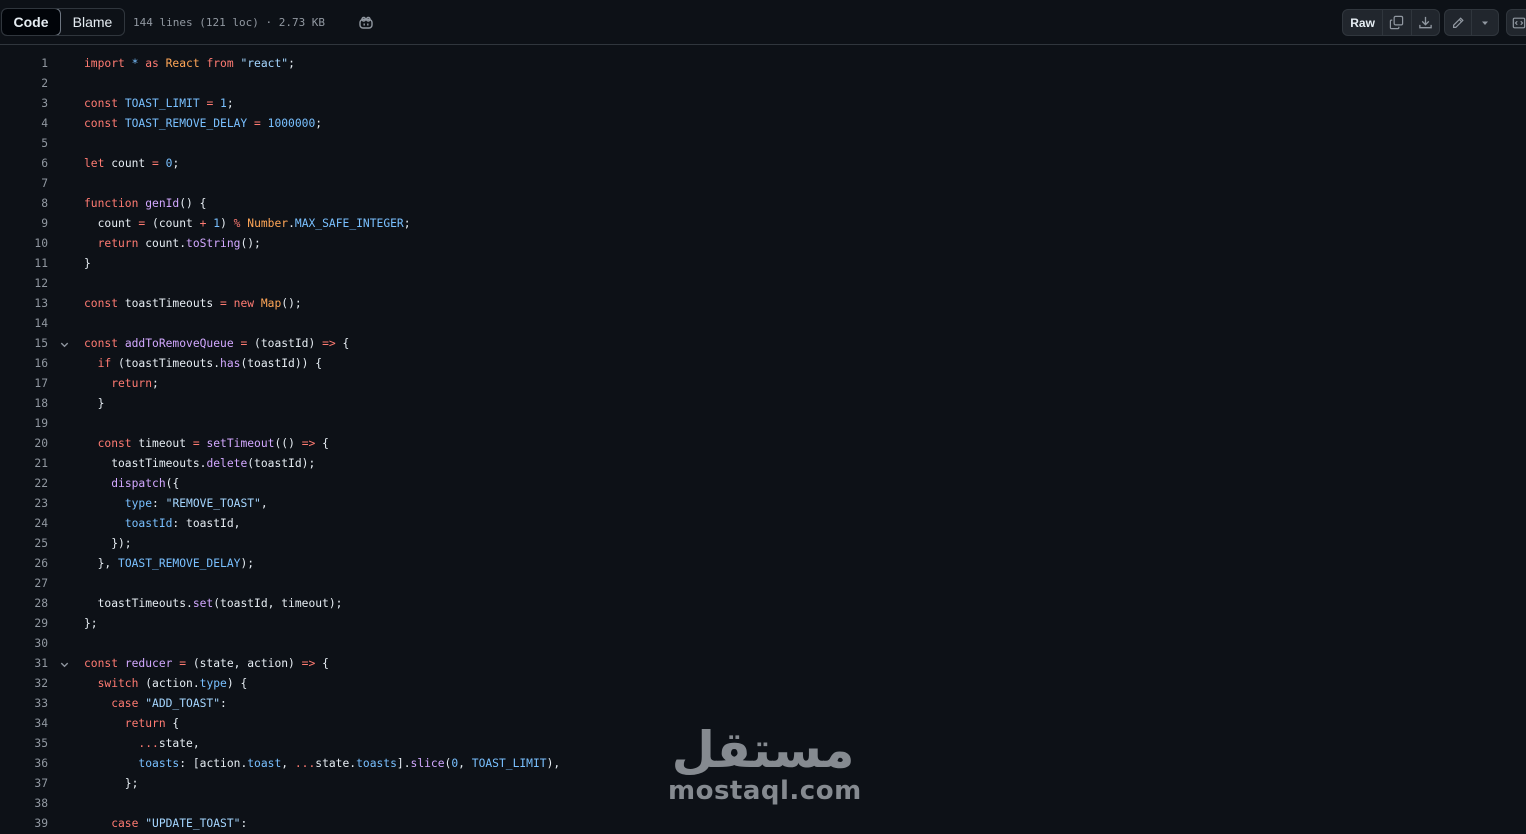  I want to click on line-number: 20, so click(24, 444).